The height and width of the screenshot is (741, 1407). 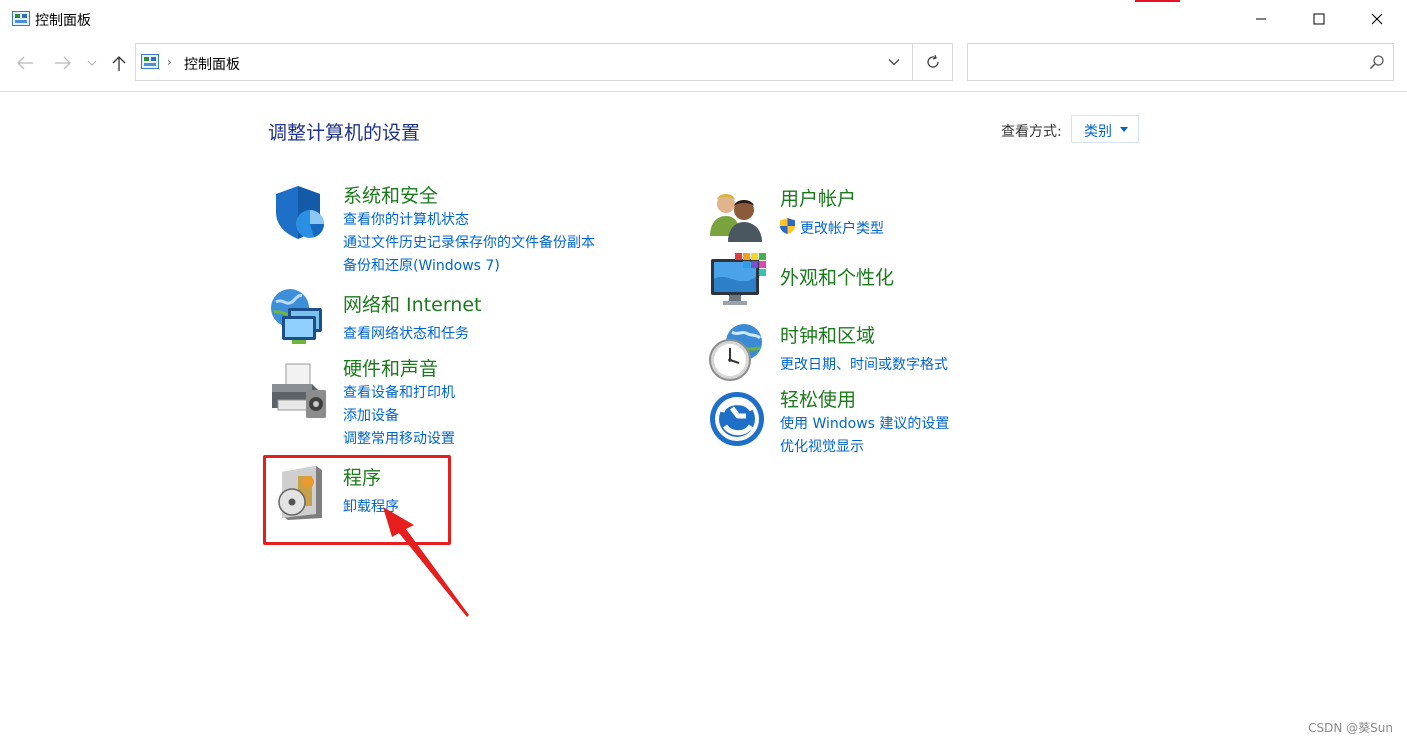 What do you see at coordinates (864, 364) in the screenshot?
I see `link-change-date-time-format: 更改日期、时间或数字格式` at bounding box center [864, 364].